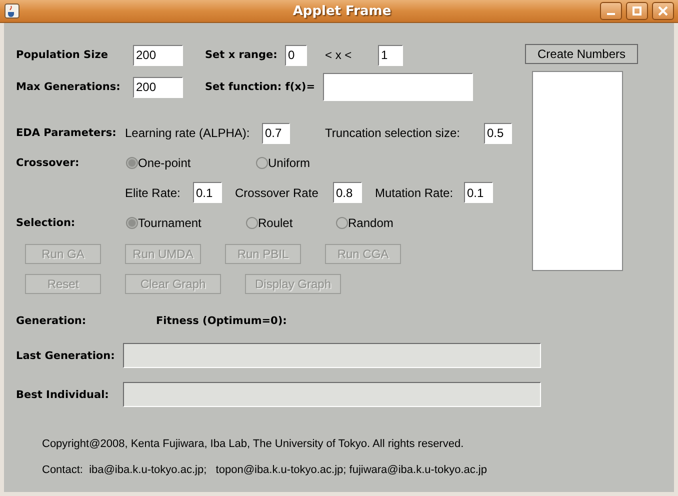 This screenshot has width=678, height=496. I want to click on function-field, so click(398, 87).